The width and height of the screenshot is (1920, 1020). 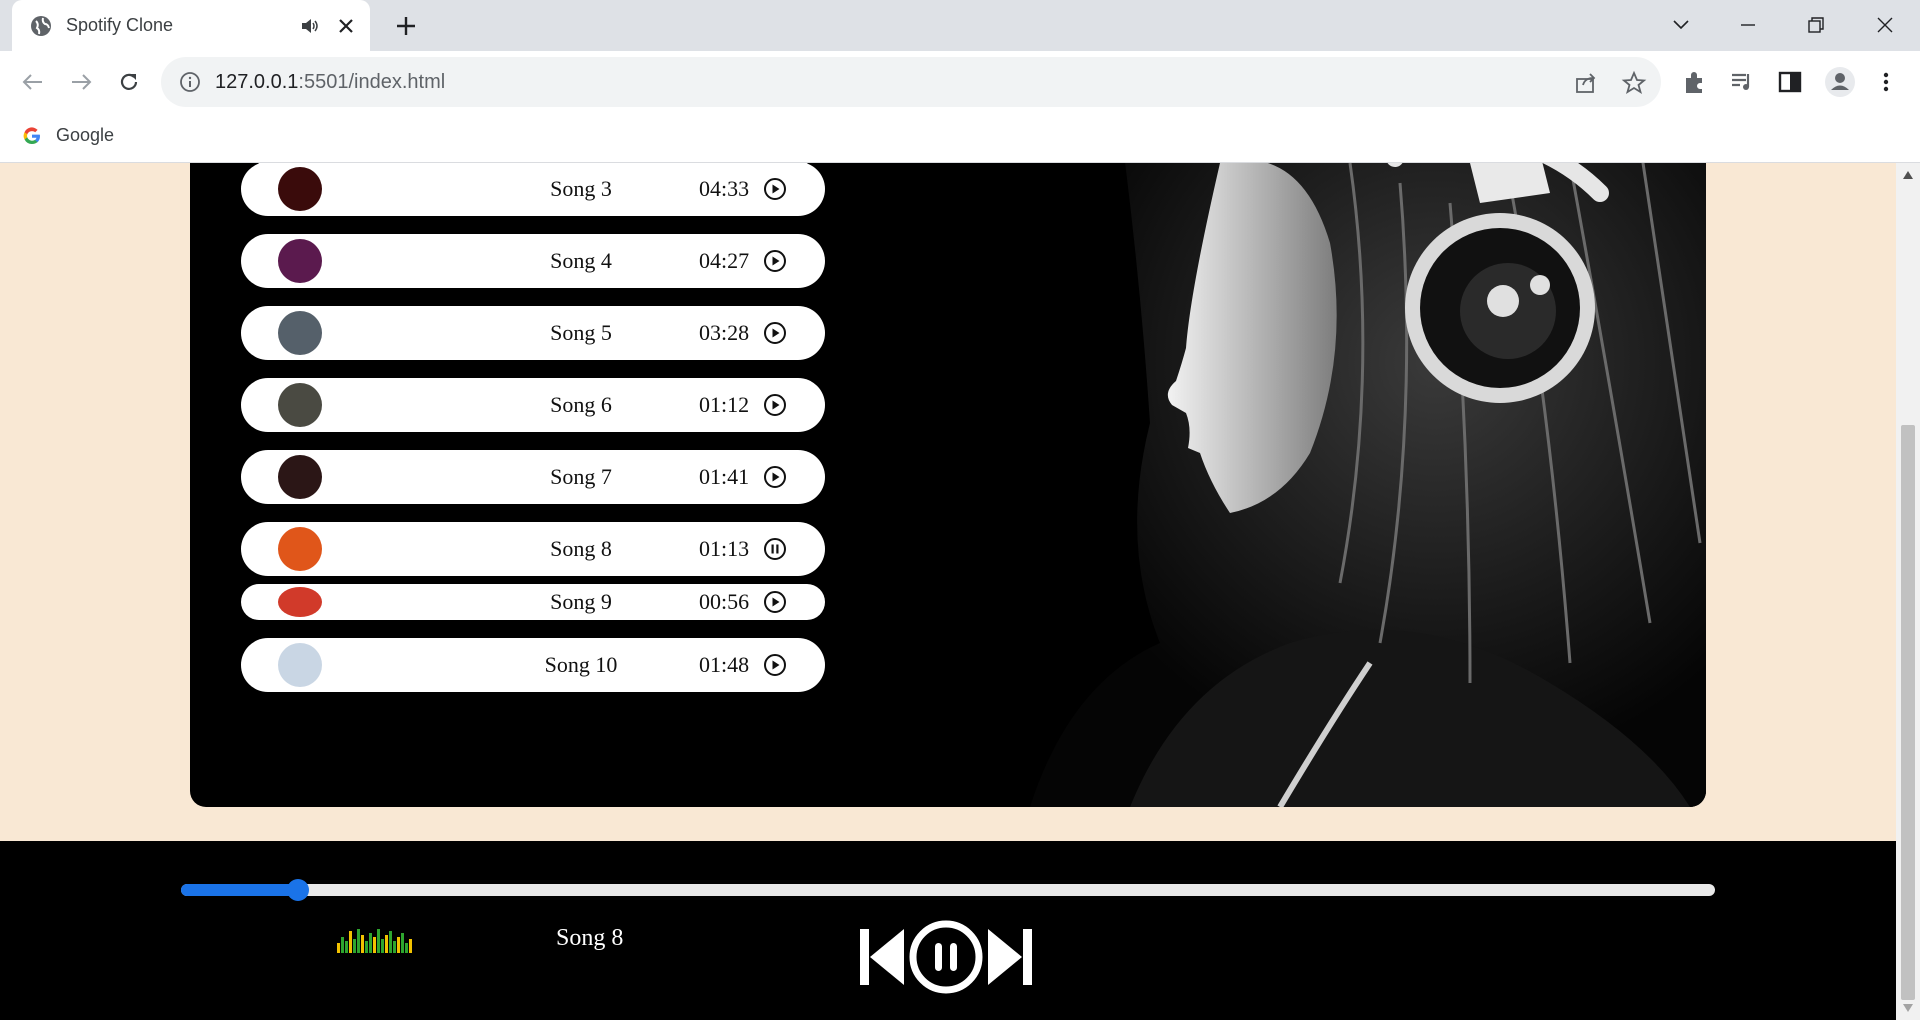 I want to click on close-window-icon, so click(x=1885, y=25).